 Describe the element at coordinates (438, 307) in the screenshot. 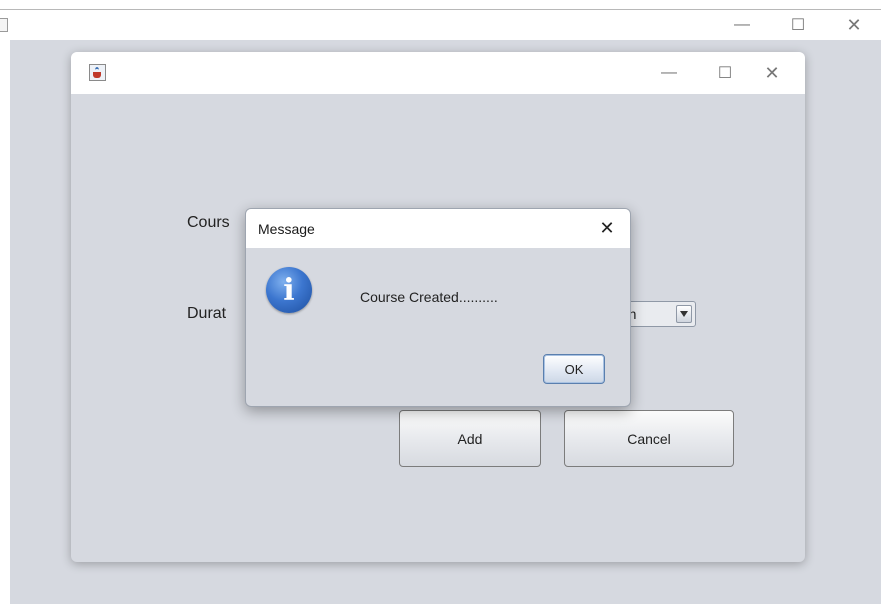

I see `message-dialog: Message ✕ i Course Created.......... OK` at that location.